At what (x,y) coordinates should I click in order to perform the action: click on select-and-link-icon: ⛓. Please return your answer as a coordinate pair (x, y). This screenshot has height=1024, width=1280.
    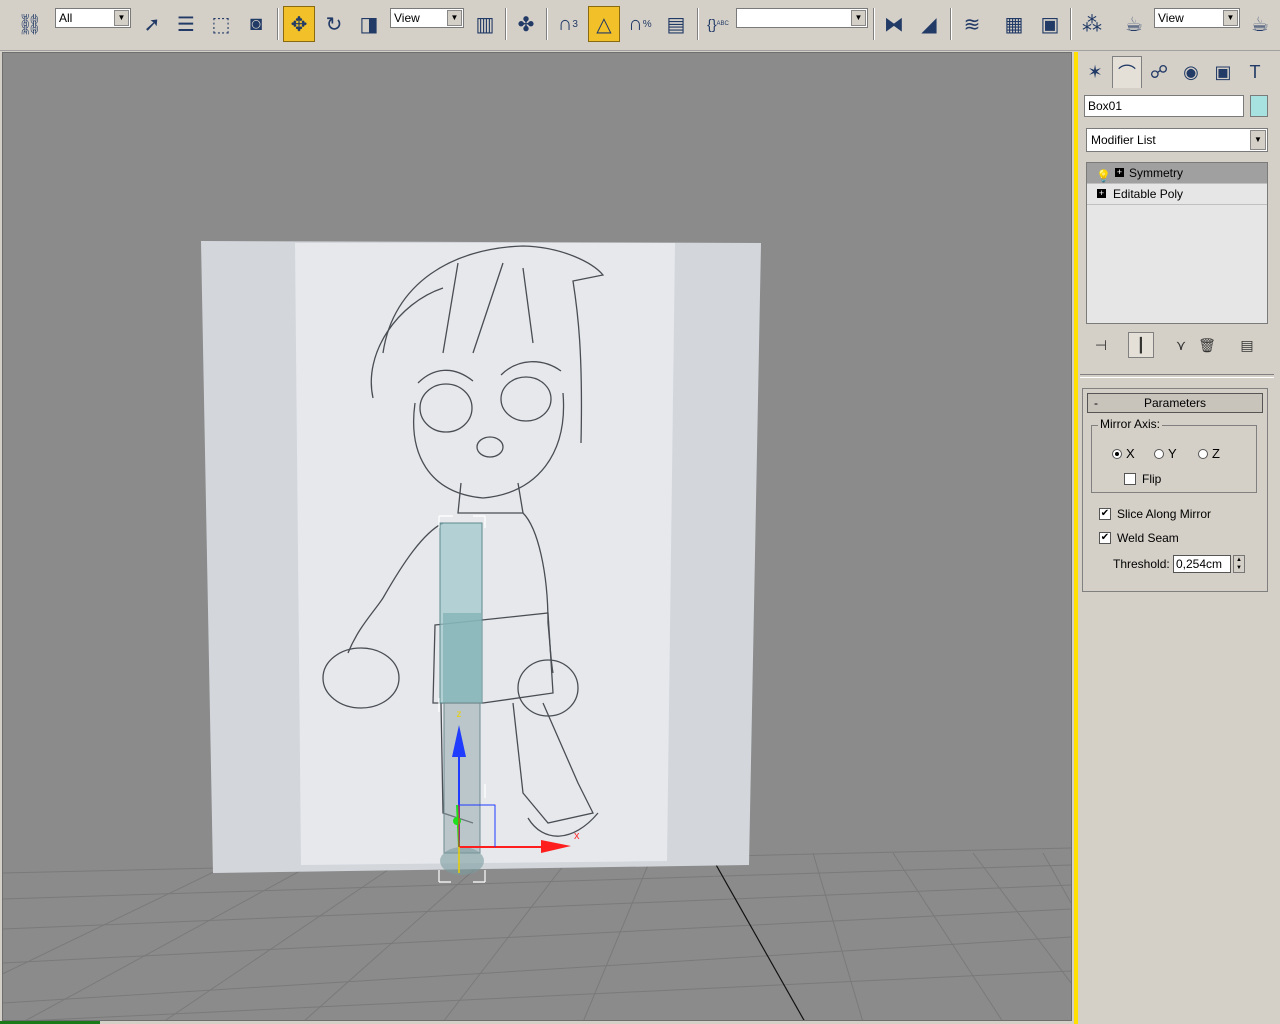
    Looking at the image, I should click on (30, 24).